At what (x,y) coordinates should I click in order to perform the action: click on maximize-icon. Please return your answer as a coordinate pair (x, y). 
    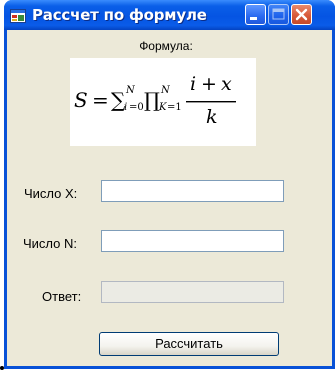
    Looking at the image, I should click on (278, 14).